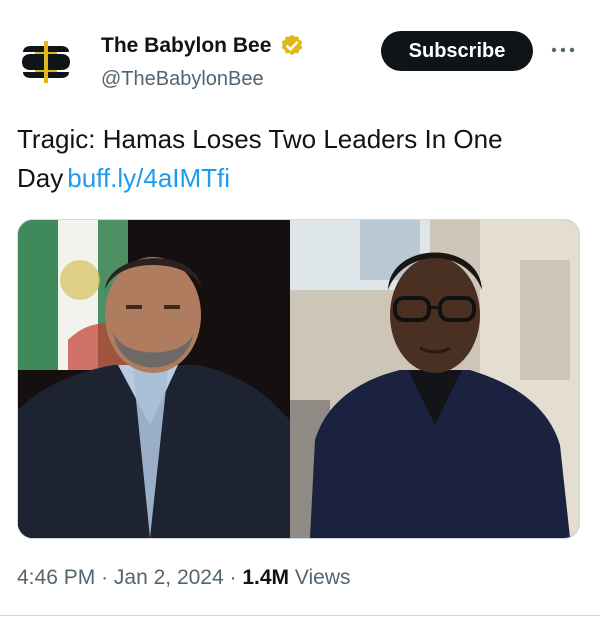 The image size is (600, 619). Describe the element at coordinates (266, 577) in the screenshot. I see `views-count: 1.4M` at that location.